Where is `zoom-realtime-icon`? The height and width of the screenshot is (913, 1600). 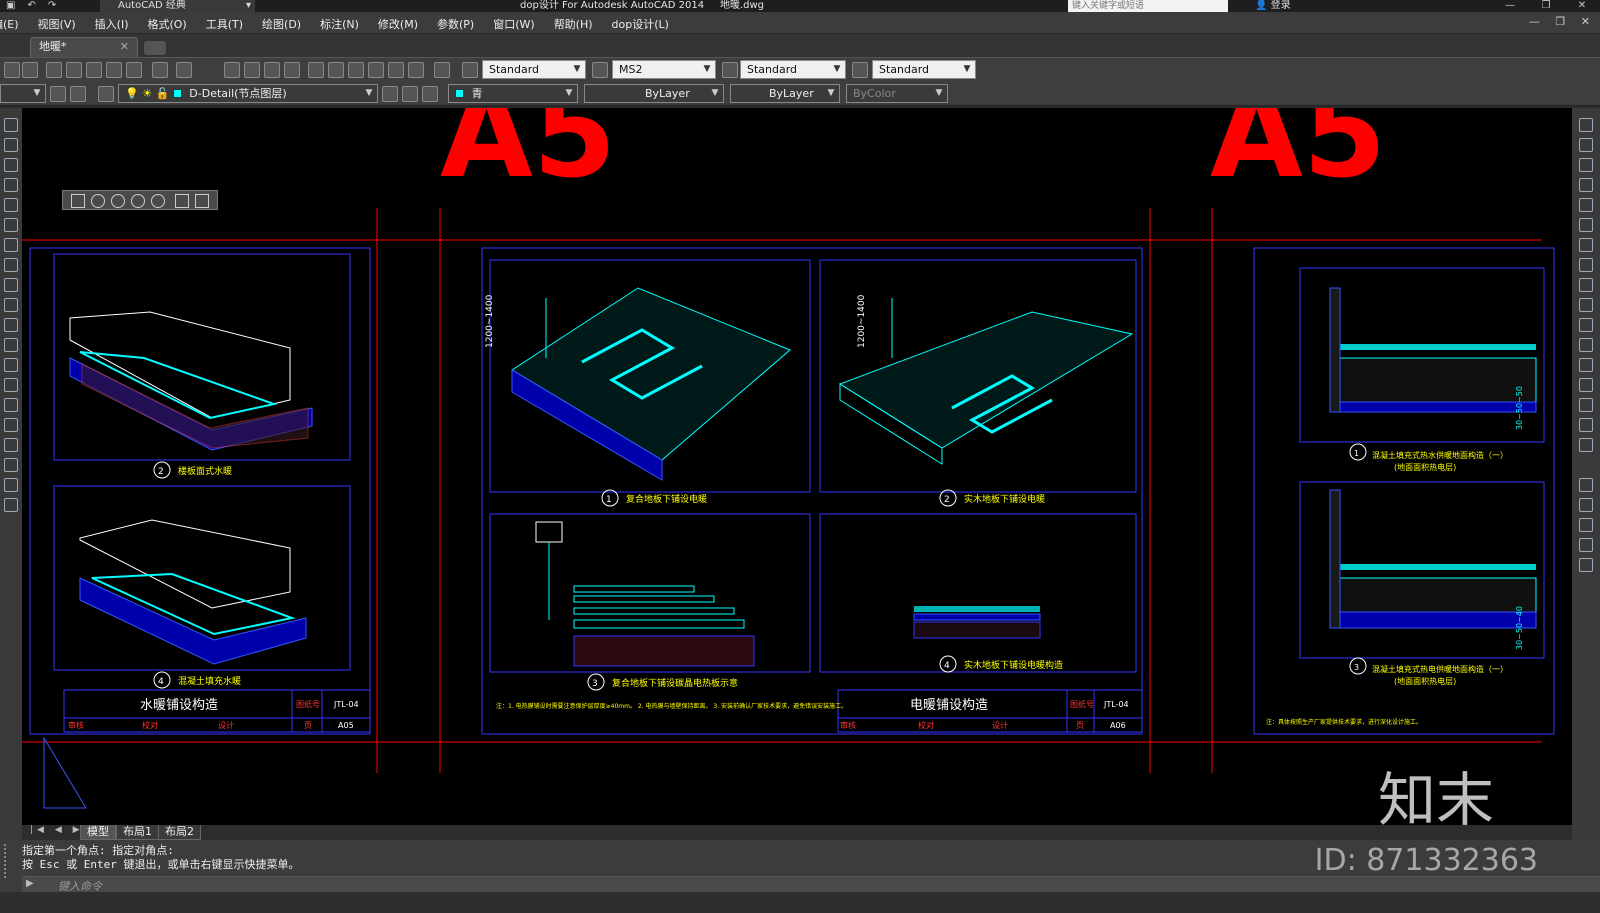 zoom-realtime-icon is located at coordinates (252, 70).